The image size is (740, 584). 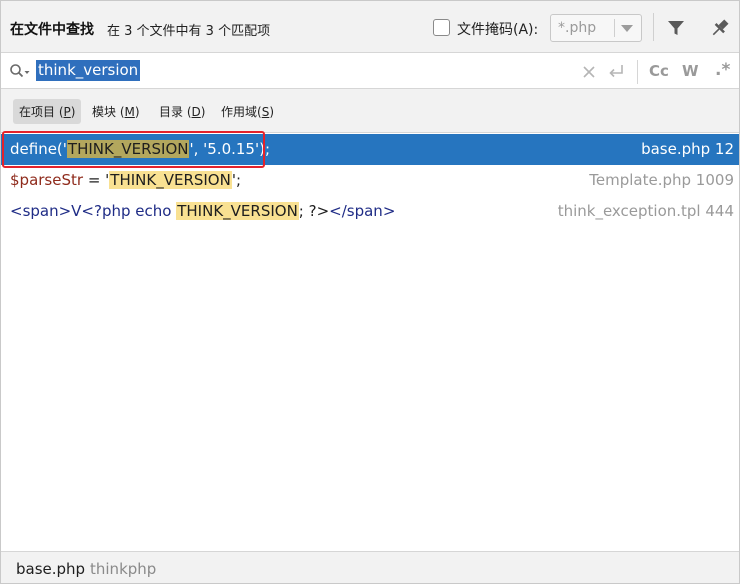 I want to click on tab-directory: 目录 (D), so click(x=182, y=111).